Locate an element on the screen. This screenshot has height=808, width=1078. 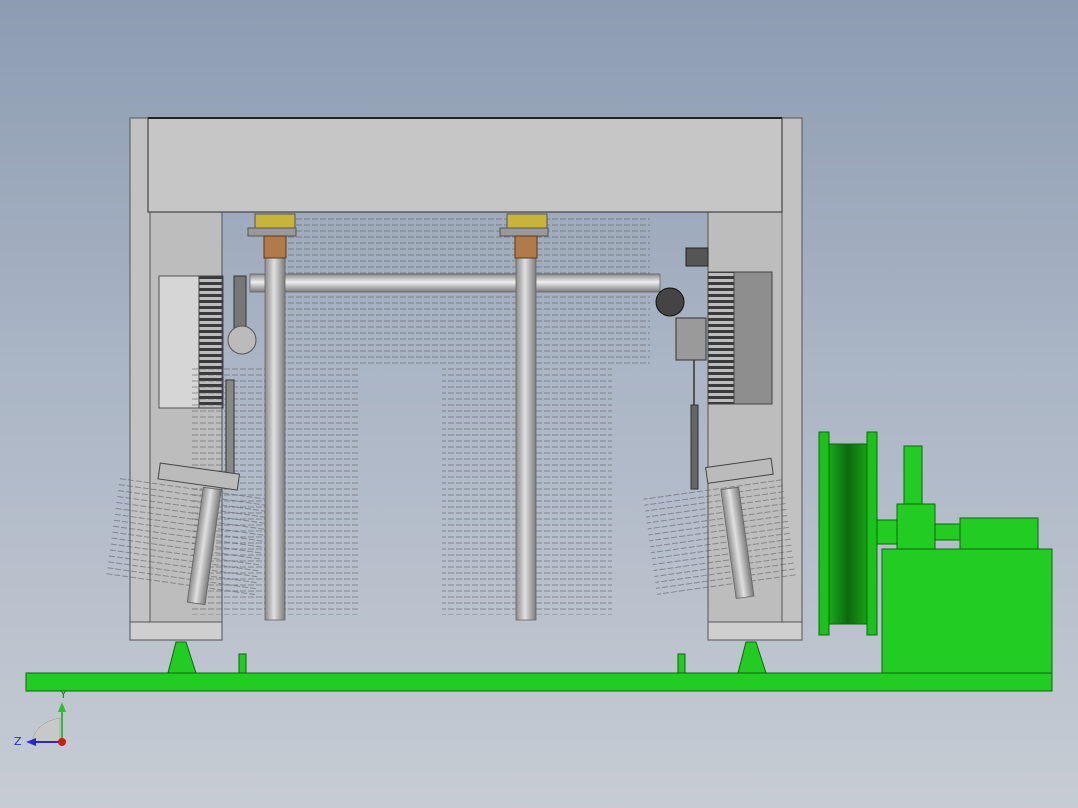
top-beam is located at coordinates (465, 165).